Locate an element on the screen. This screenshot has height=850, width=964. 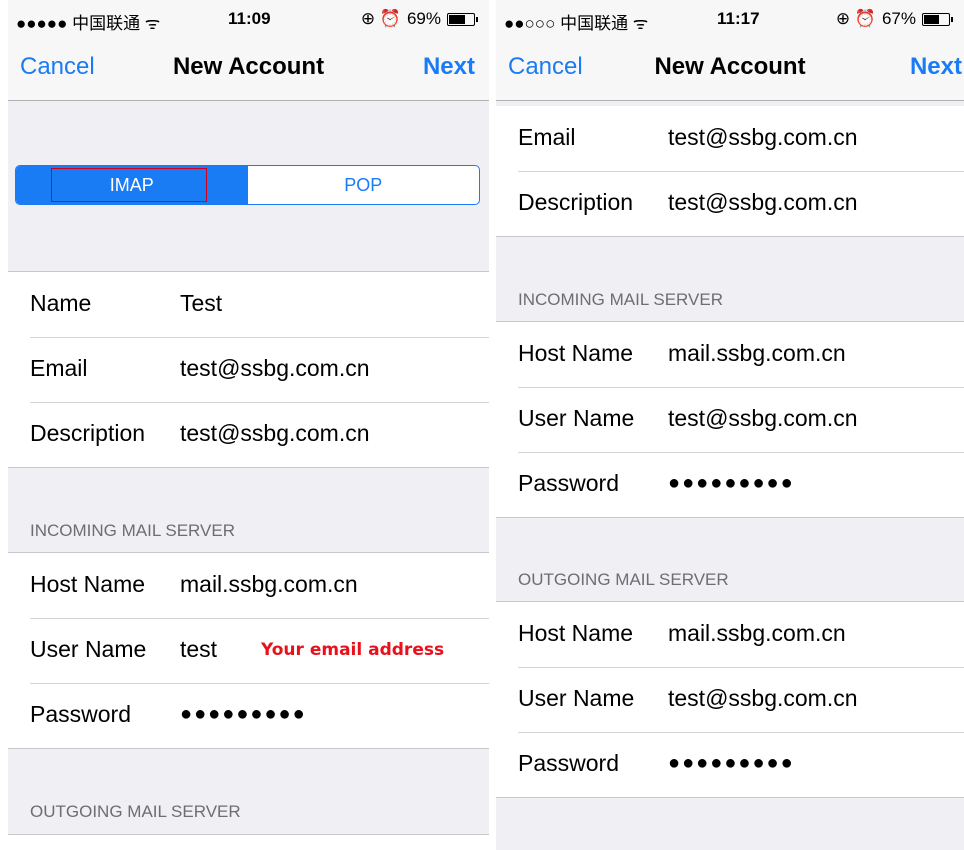
annotation-text: Your email address is located at coordinates (353, 650).